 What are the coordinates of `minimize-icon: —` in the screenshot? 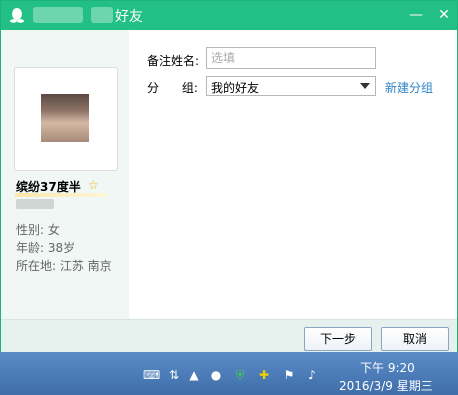 It's located at (416, 15).